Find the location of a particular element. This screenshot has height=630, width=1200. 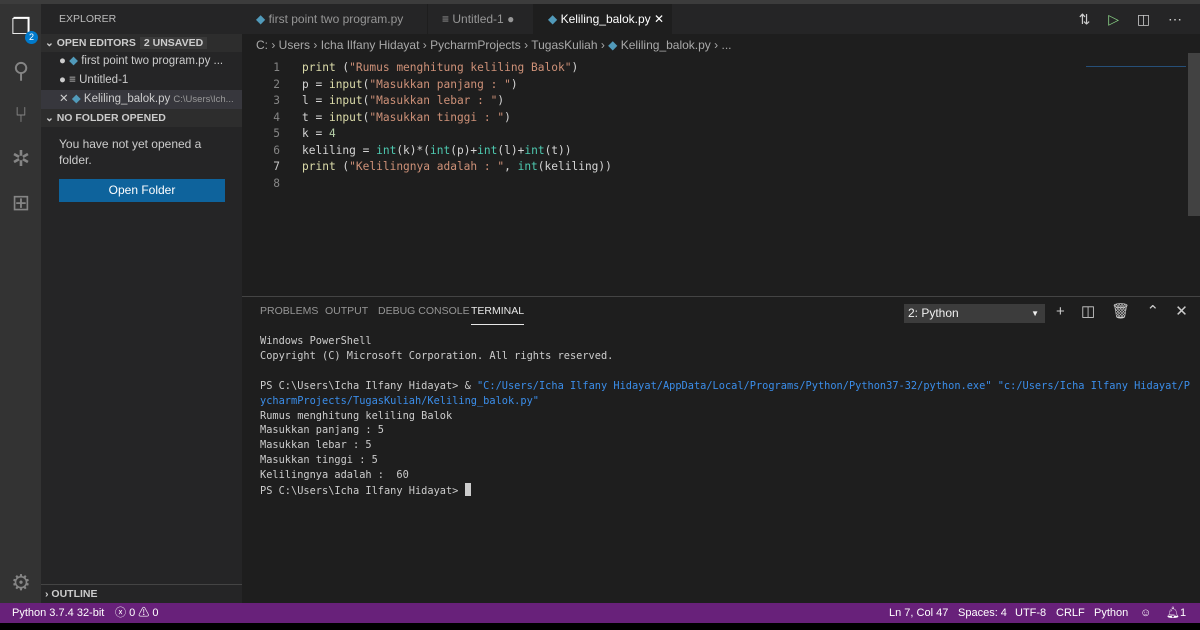

tab-untitled: ≡ Untitled-1 ● is located at coordinates (481, 19).